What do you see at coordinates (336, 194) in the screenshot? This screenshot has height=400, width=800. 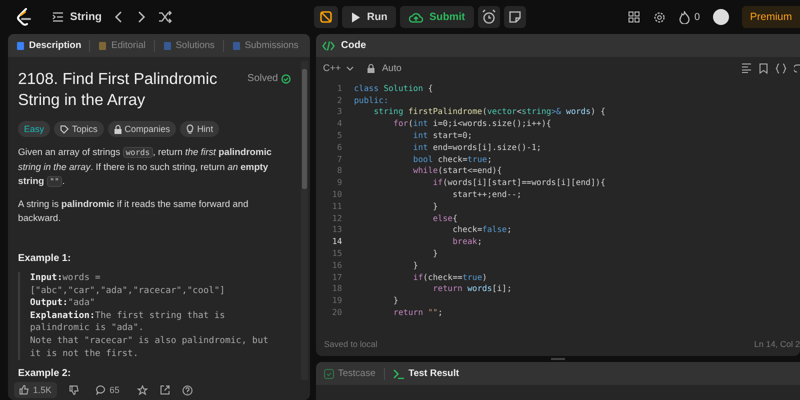 I see `line-number: 10` at bounding box center [336, 194].